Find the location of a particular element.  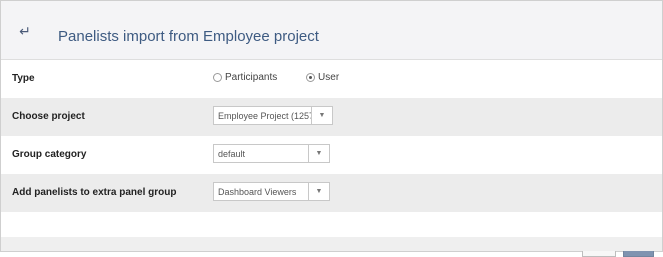

extra-panel-group-value: Dashboard Viewers is located at coordinates (257, 191).